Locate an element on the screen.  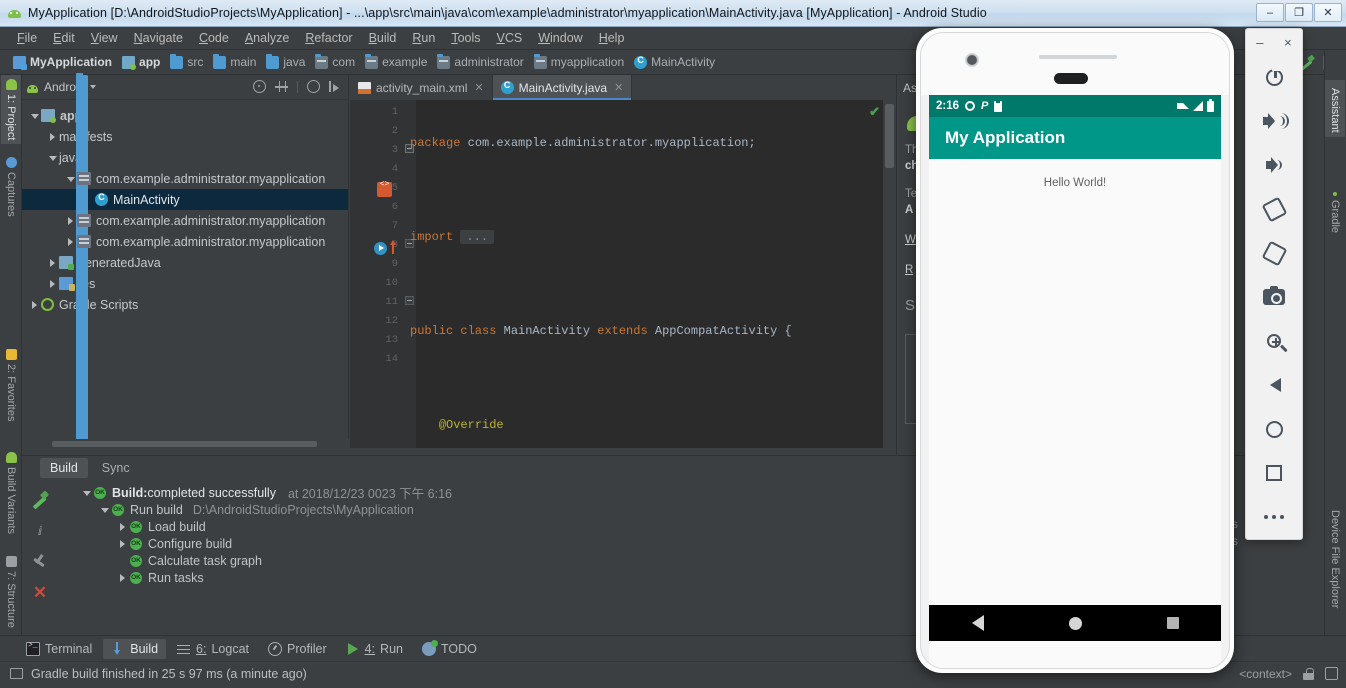
maximize-button: ❐ is located at coordinates (1299, 12).